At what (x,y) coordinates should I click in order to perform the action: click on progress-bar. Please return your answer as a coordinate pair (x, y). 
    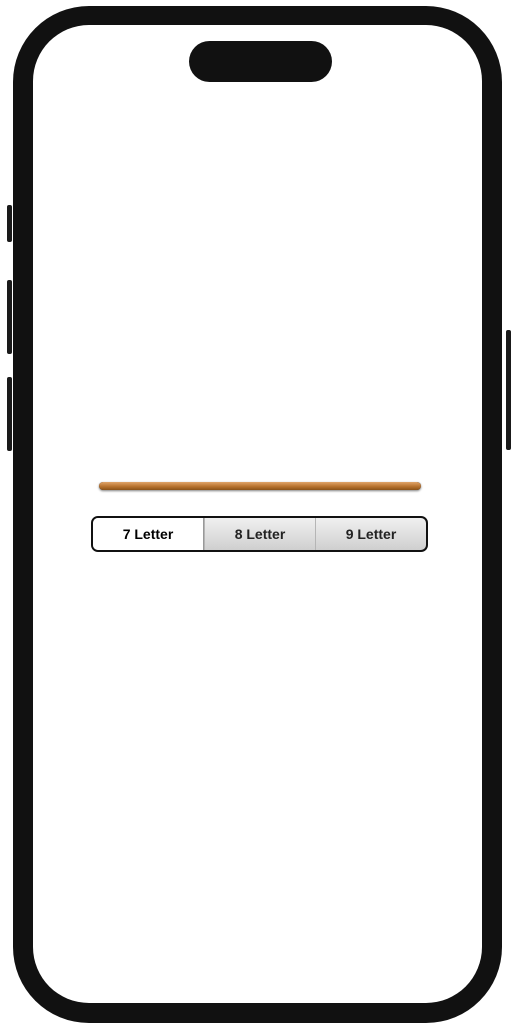
    Looking at the image, I should click on (260, 486).